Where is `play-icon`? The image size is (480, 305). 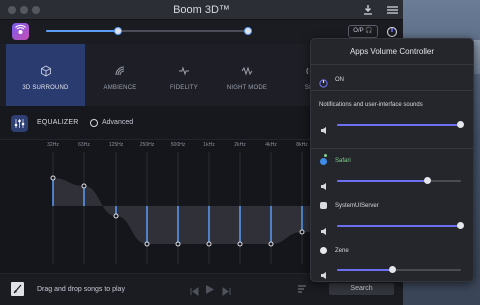 play-icon is located at coordinates (210, 288).